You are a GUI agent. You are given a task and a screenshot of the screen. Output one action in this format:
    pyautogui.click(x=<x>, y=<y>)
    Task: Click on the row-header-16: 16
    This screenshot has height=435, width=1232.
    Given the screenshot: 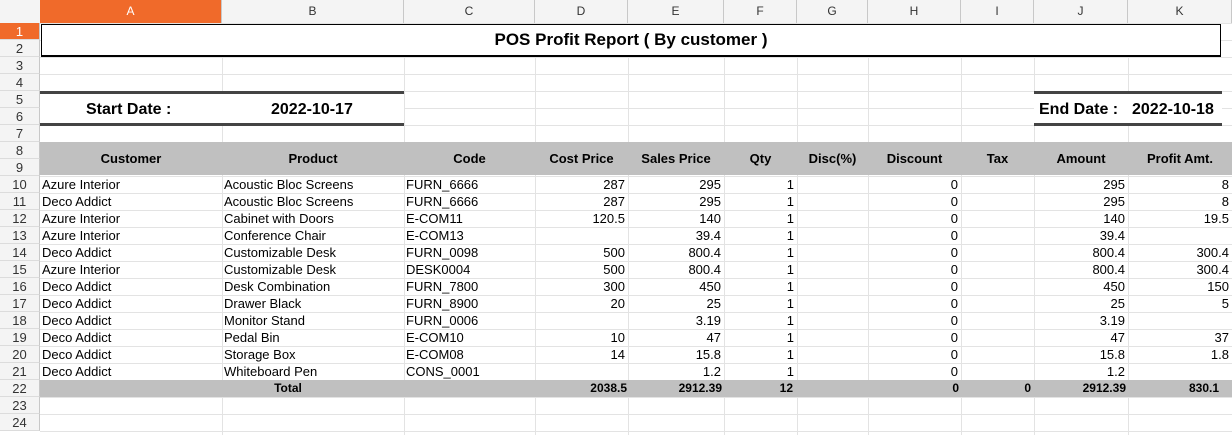 What is the action you would take?
    pyautogui.click(x=20, y=286)
    